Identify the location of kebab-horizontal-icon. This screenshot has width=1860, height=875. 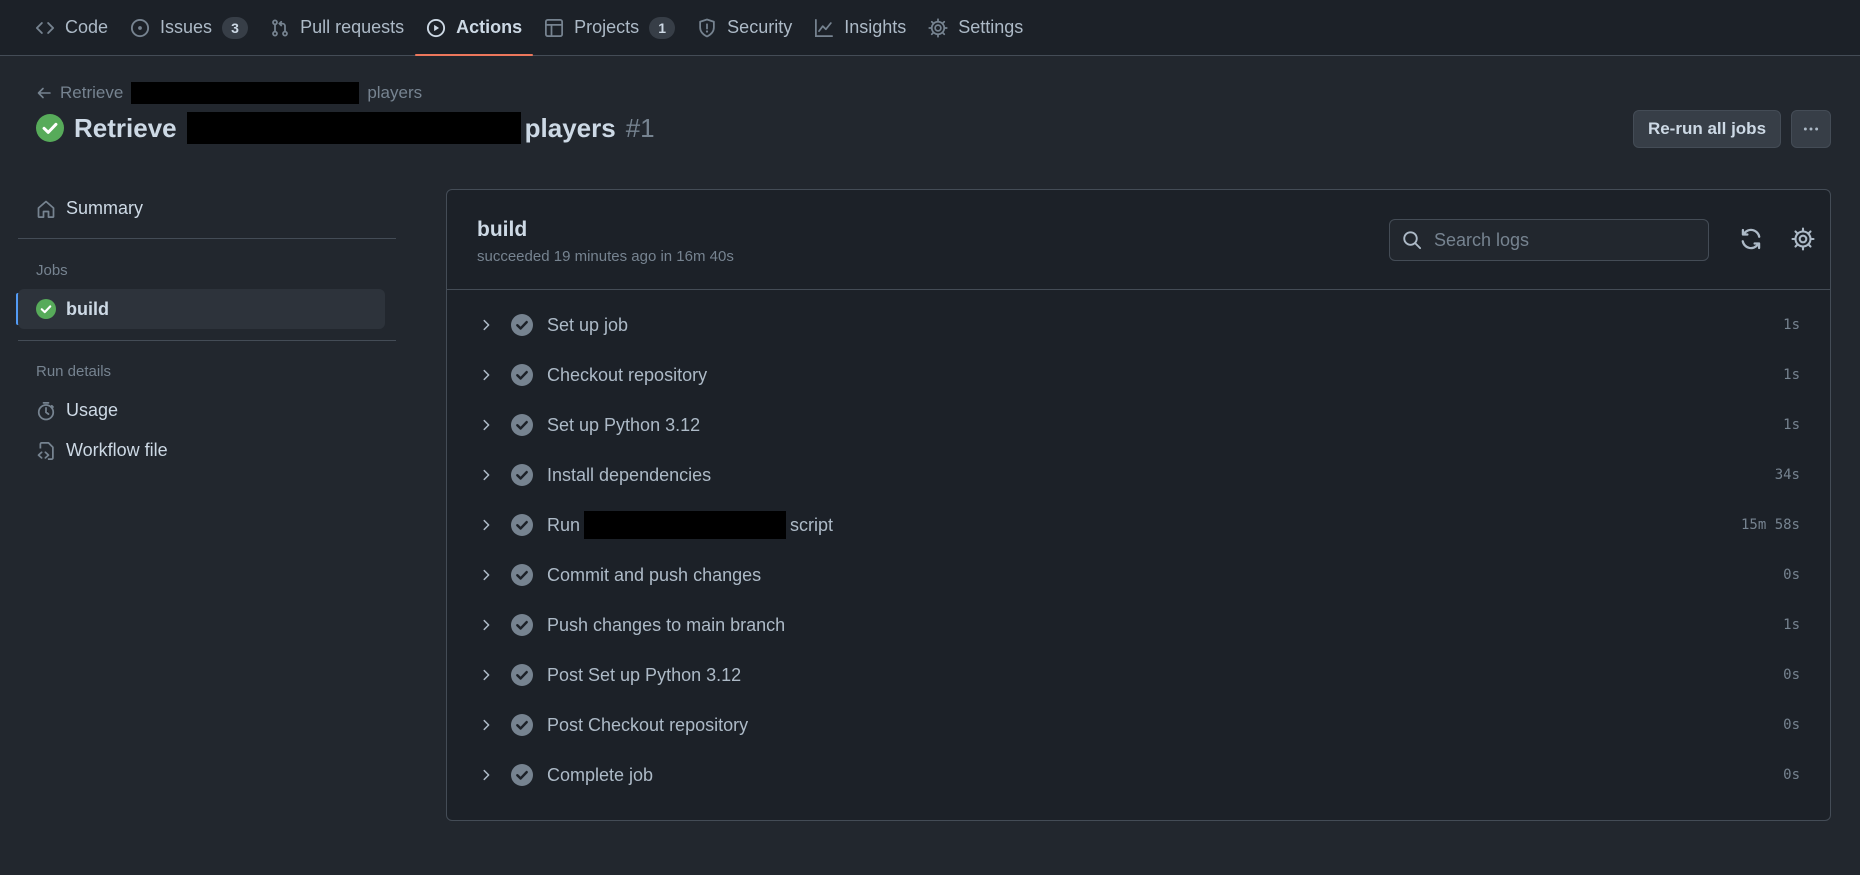
(1811, 129).